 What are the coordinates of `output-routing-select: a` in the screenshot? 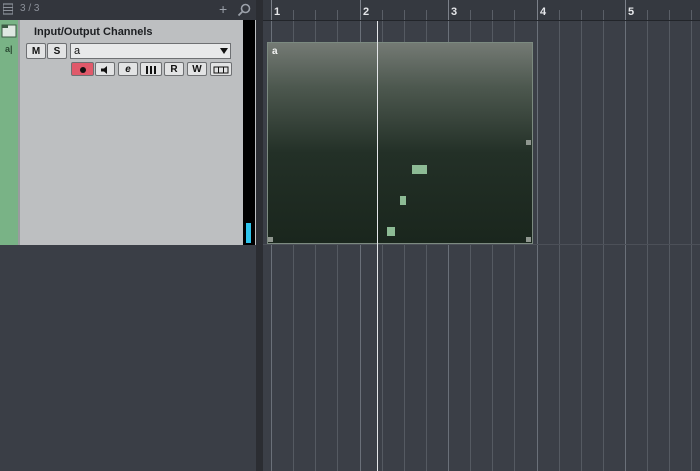 It's located at (150, 51).